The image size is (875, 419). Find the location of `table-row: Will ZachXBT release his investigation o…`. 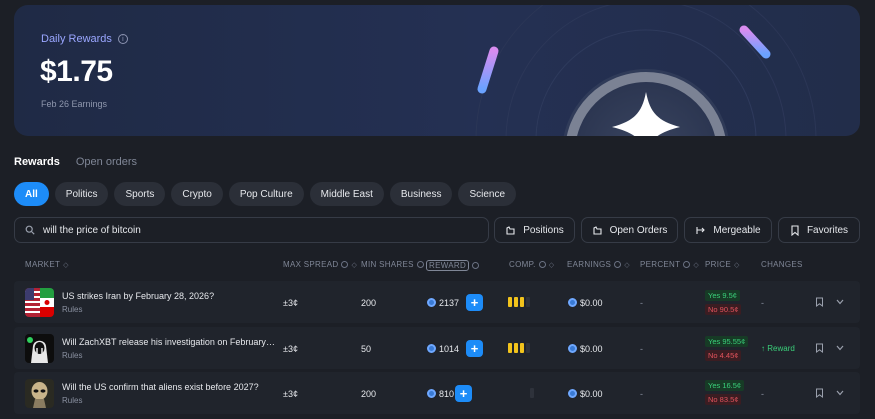

table-row: Will ZachXBT release his investigation o… is located at coordinates (437, 348).